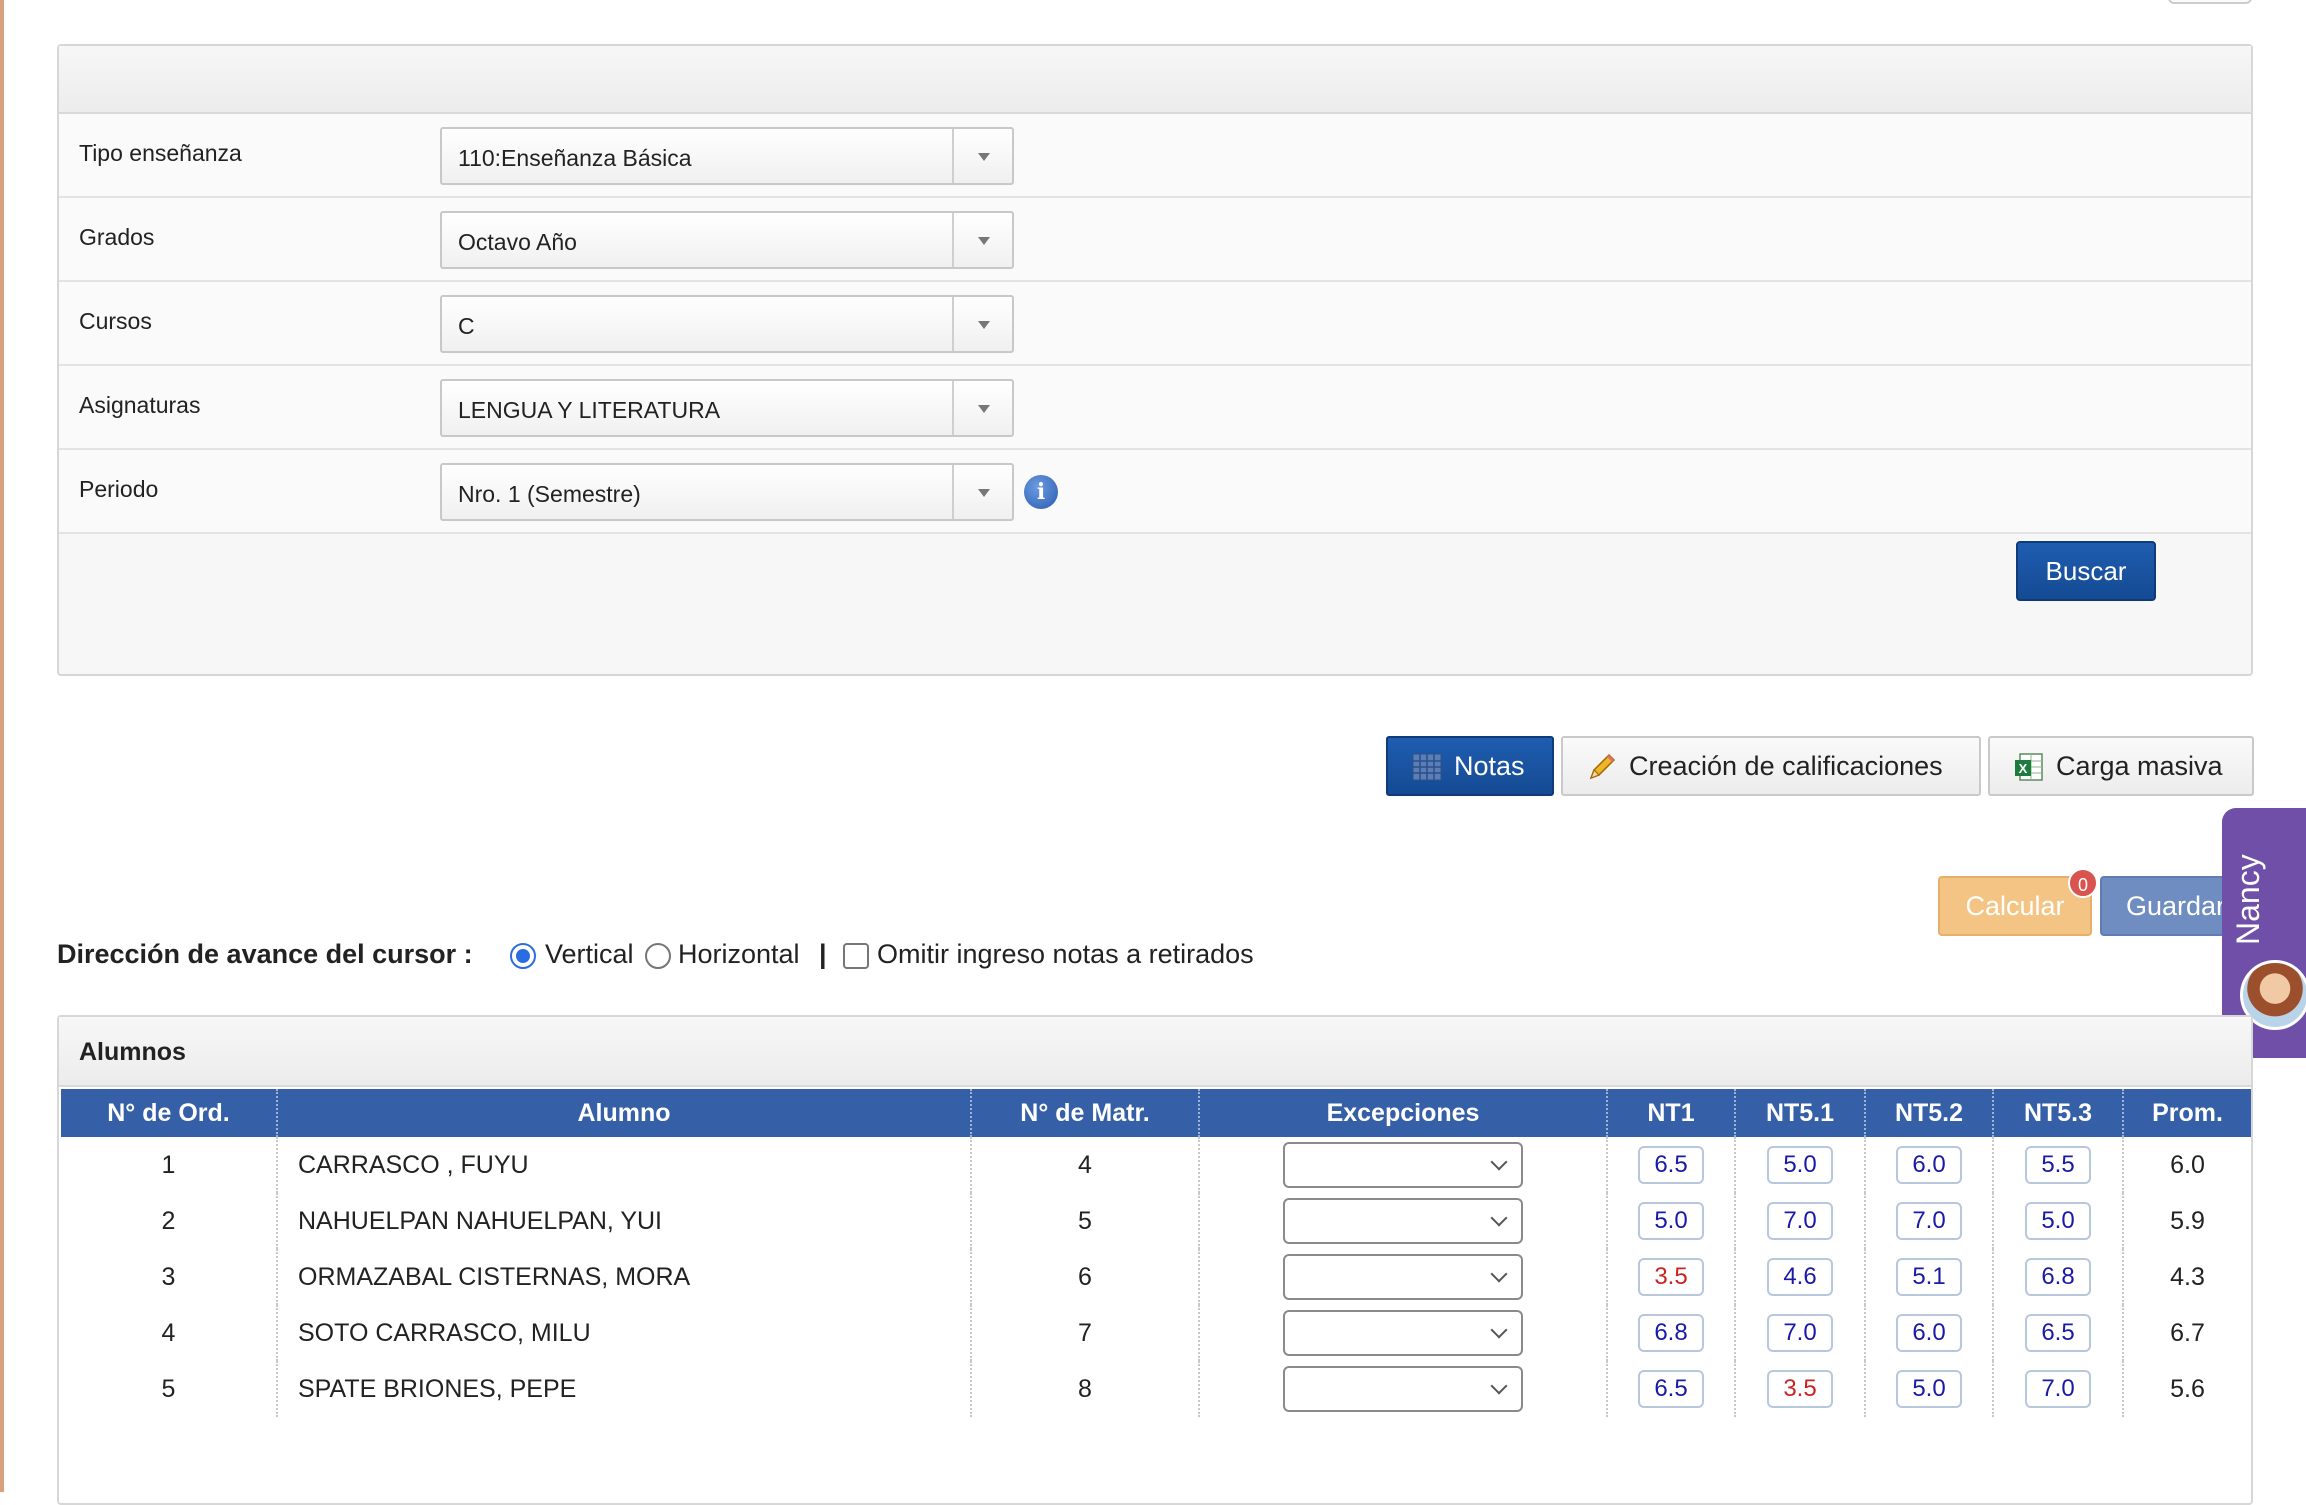 The image size is (2306, 1505). Describe the element at coordinates (727, 324) in the screenshot. I see `cursos-select: C` at that location.